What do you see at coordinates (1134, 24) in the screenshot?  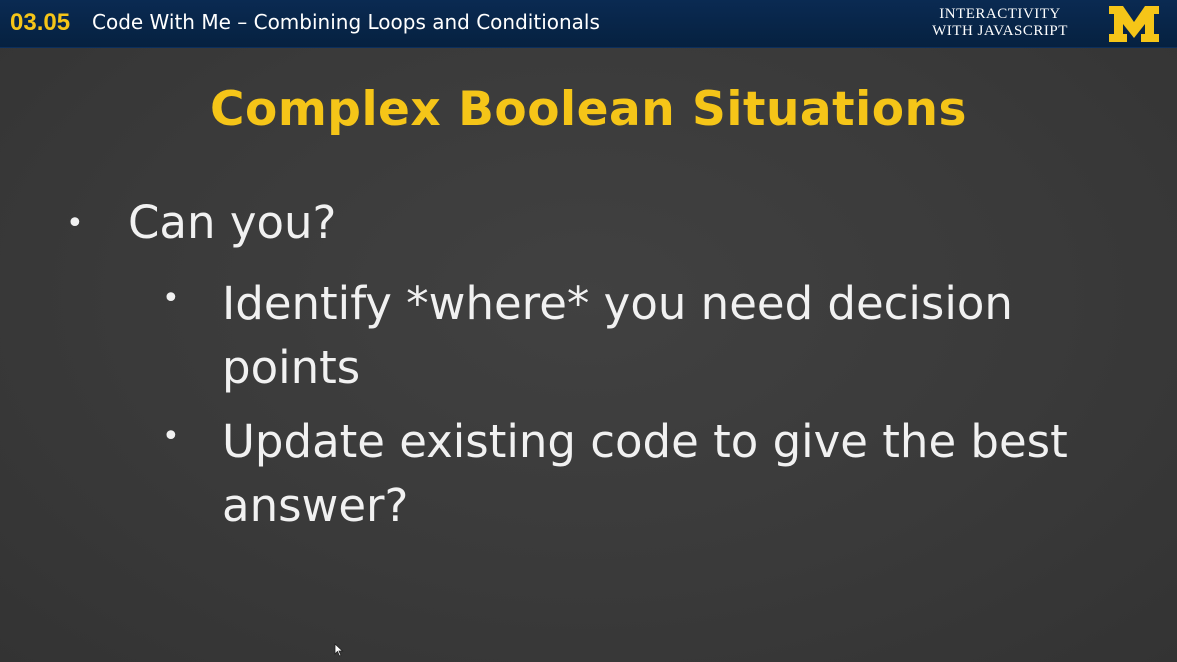 I see `block-m-logo-icon` at bounding box center [1134, 24].